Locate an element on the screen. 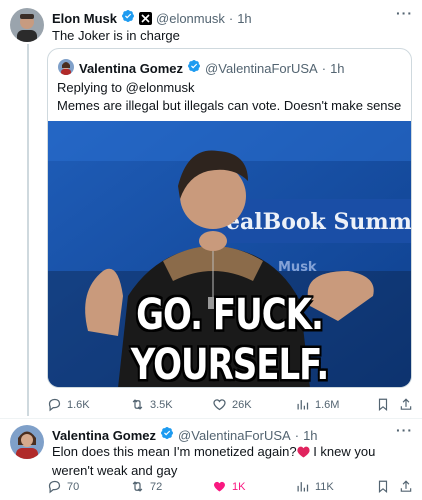 The height and width of the screenshot is (500, 422). reply-bookmark-button is located at coordinates (383, 486).